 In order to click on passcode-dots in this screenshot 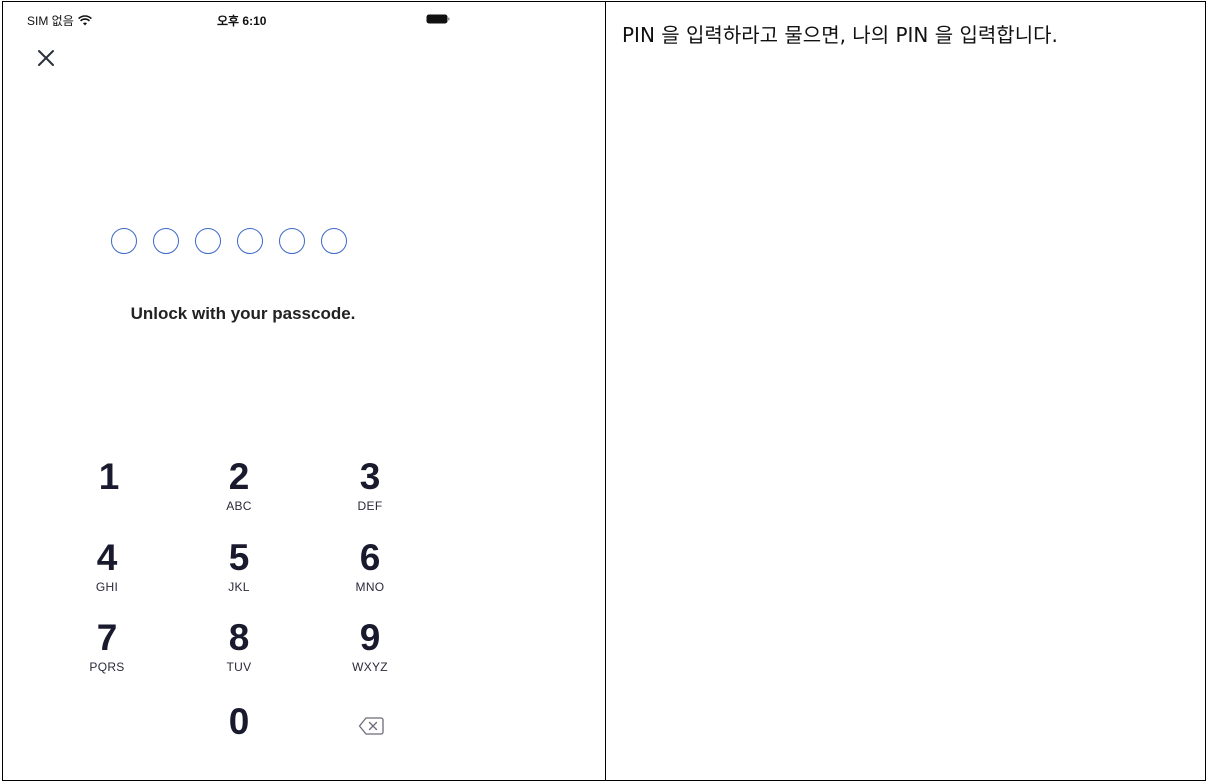, I will do `click(229, 241)`.